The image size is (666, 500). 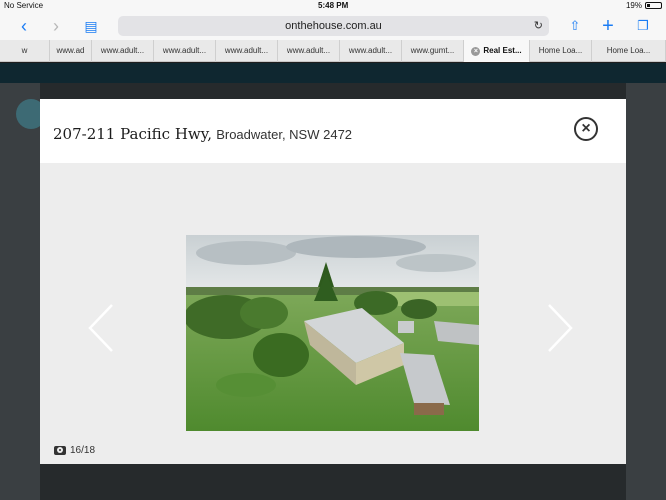 I want to click on background-page-right, so click(x=646, y=291).